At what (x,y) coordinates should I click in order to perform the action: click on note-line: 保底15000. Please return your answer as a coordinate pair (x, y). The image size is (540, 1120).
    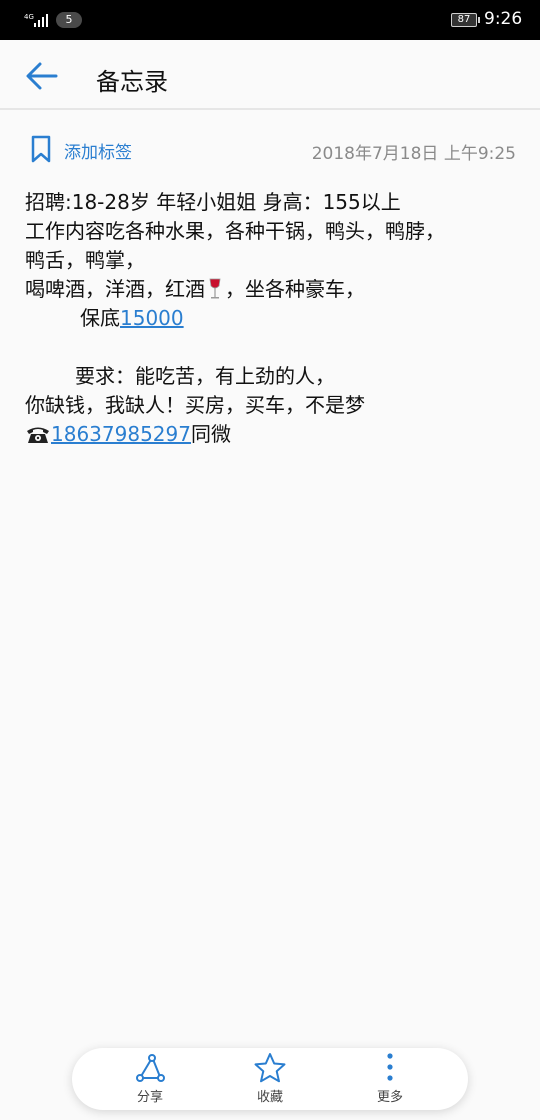
    Looking at the image, I should click on (275, 318).